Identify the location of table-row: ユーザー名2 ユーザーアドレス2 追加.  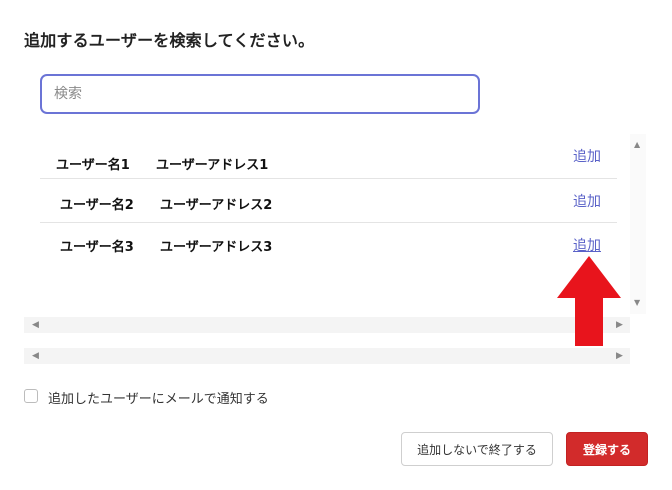
(328, 200).